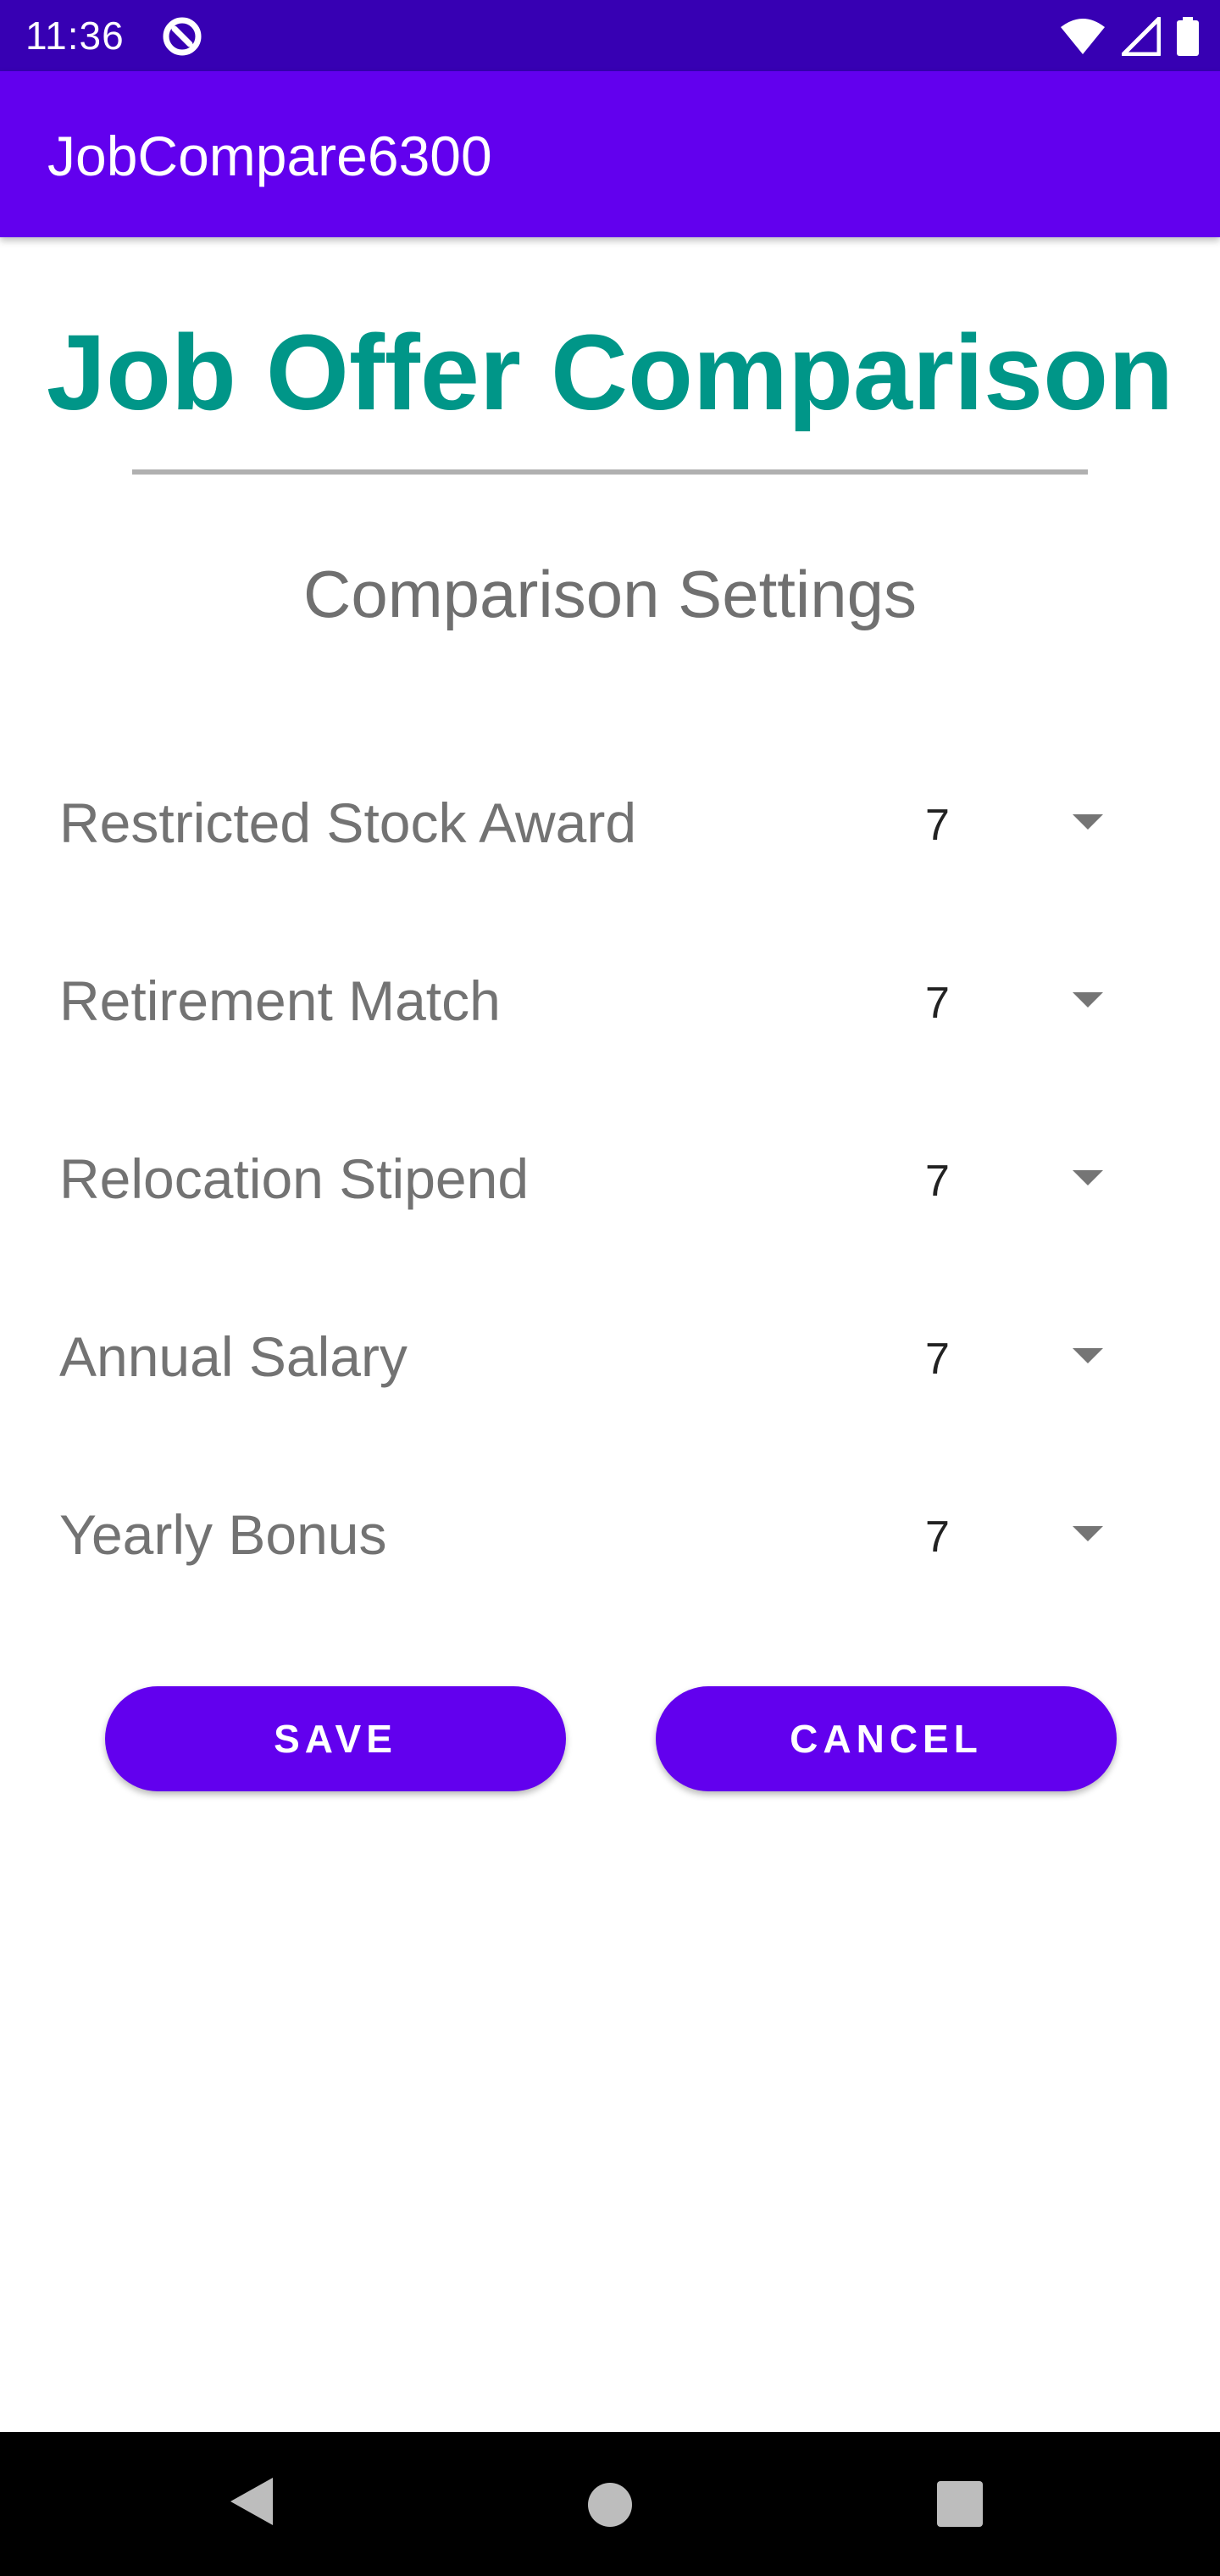 The height and width of the screenshot is (2576, 1220). Describe the element at coordinates (280, 1000) in the screenshot. I see `setting-label: Retirement Match` at that location.